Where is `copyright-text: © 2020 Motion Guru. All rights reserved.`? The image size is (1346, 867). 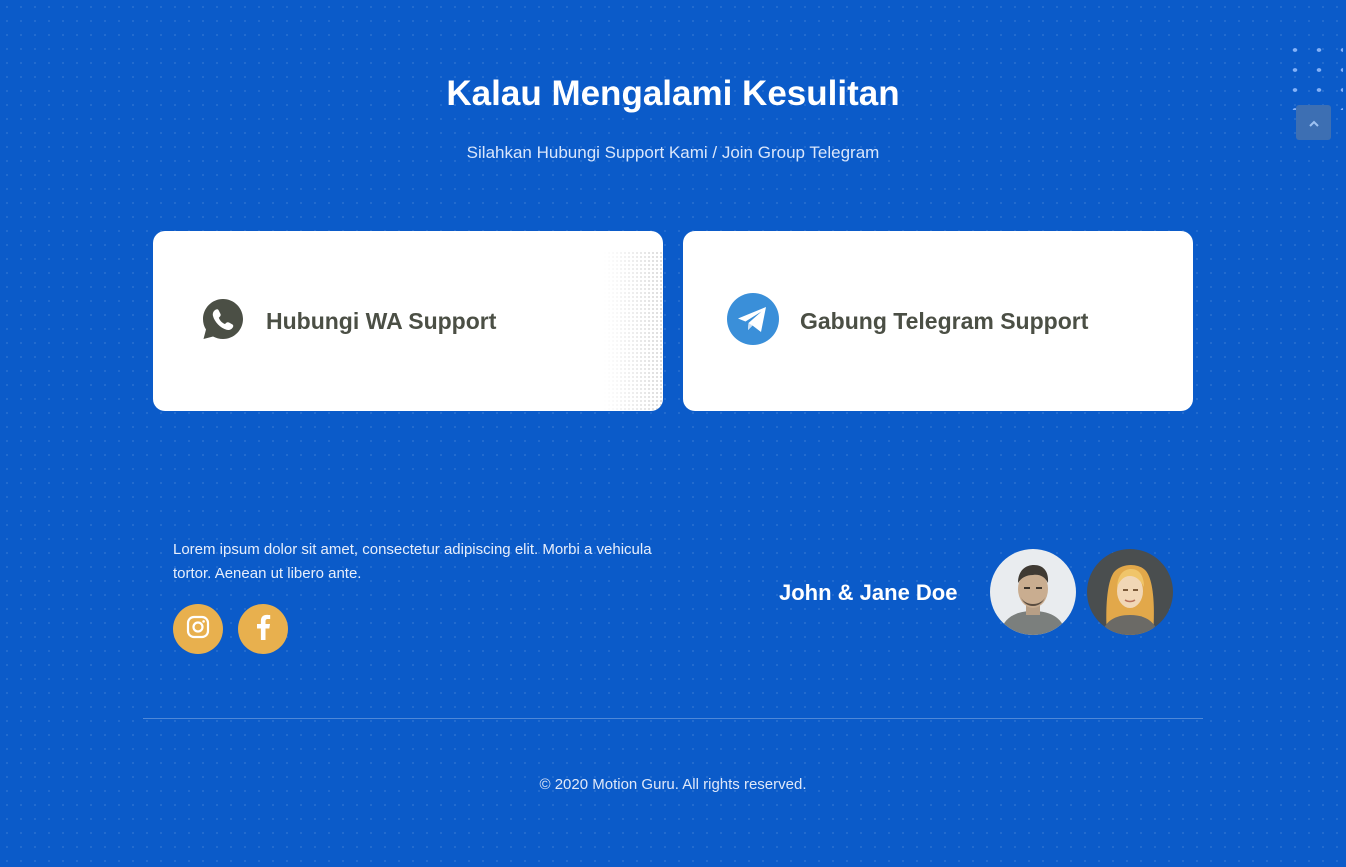 copyright-text: © 2020 Motion Guru. All rights reserved. is located at coordinates (673, 784).